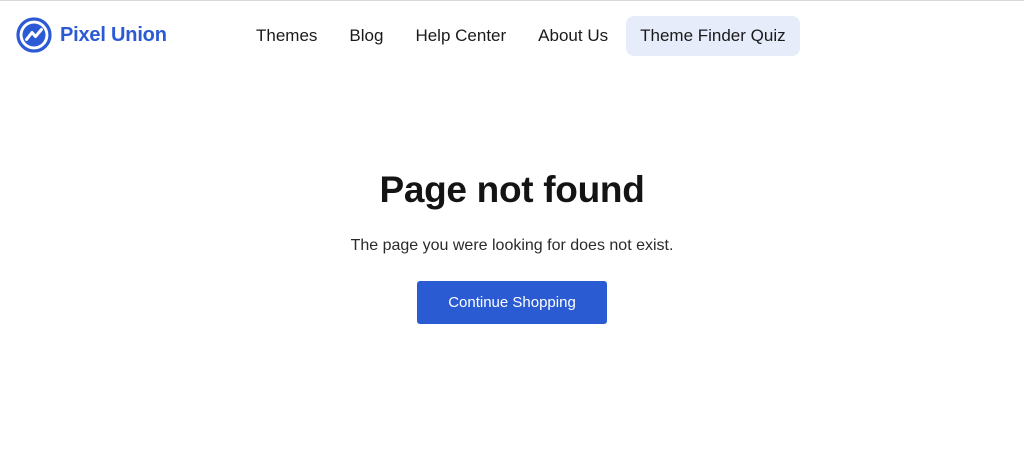  Describe the element at coordinates (34, 35) in the screenshot. I see `pixel-union-logo-icon` at that location.